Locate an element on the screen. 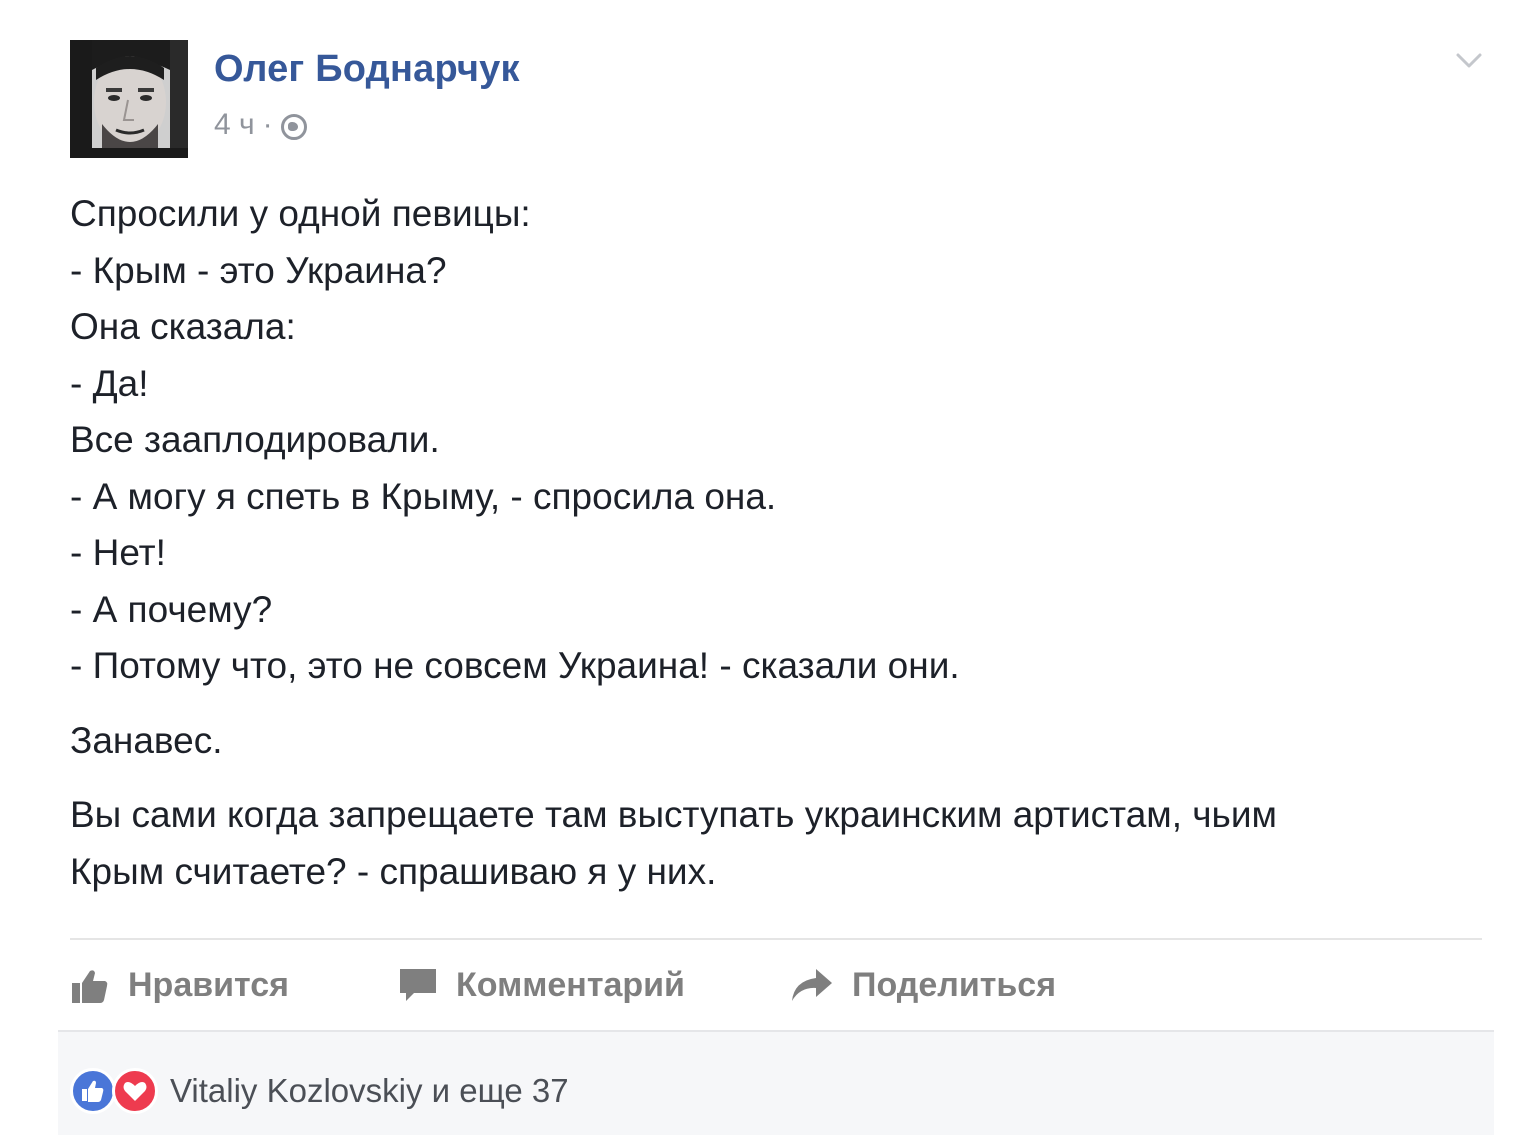 The width and height of the screenshot is (1540, 1135). post-line: Все зааплодировали. is located at coordinates (255, 439).